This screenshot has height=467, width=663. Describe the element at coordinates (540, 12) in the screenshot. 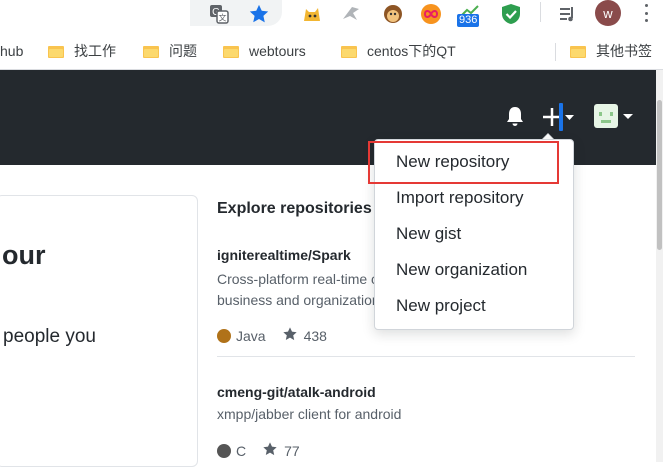

I see `toolbar-separator` at that location.